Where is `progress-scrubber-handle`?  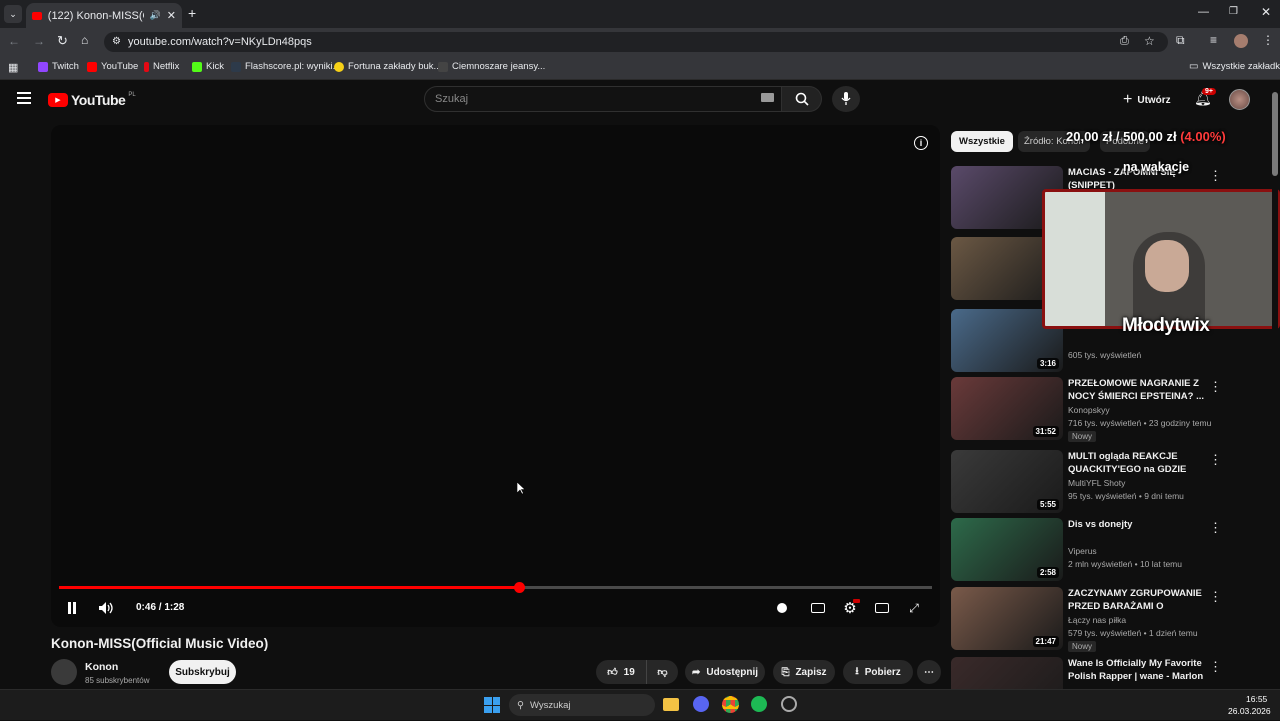
progress-scrubber-handle is located at coordinates (520, 587).